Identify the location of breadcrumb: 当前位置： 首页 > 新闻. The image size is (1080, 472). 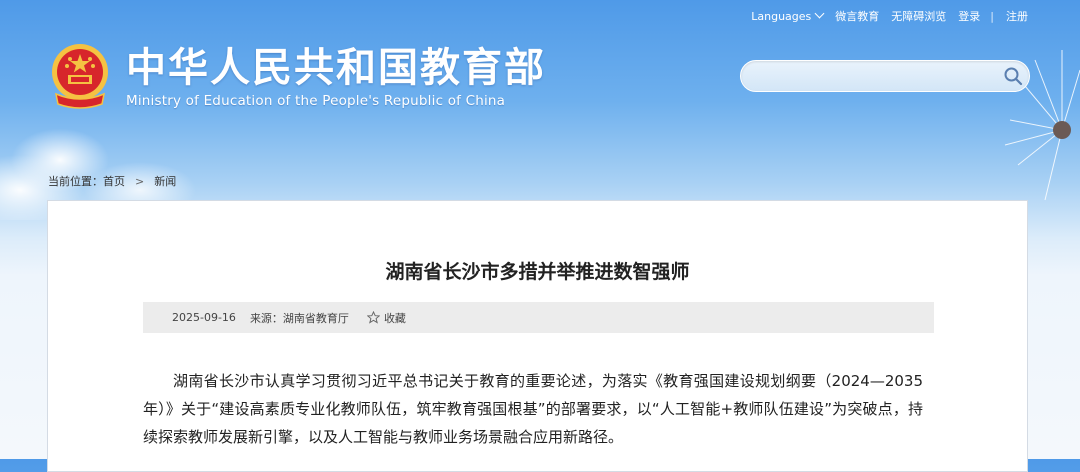
(112, 181).